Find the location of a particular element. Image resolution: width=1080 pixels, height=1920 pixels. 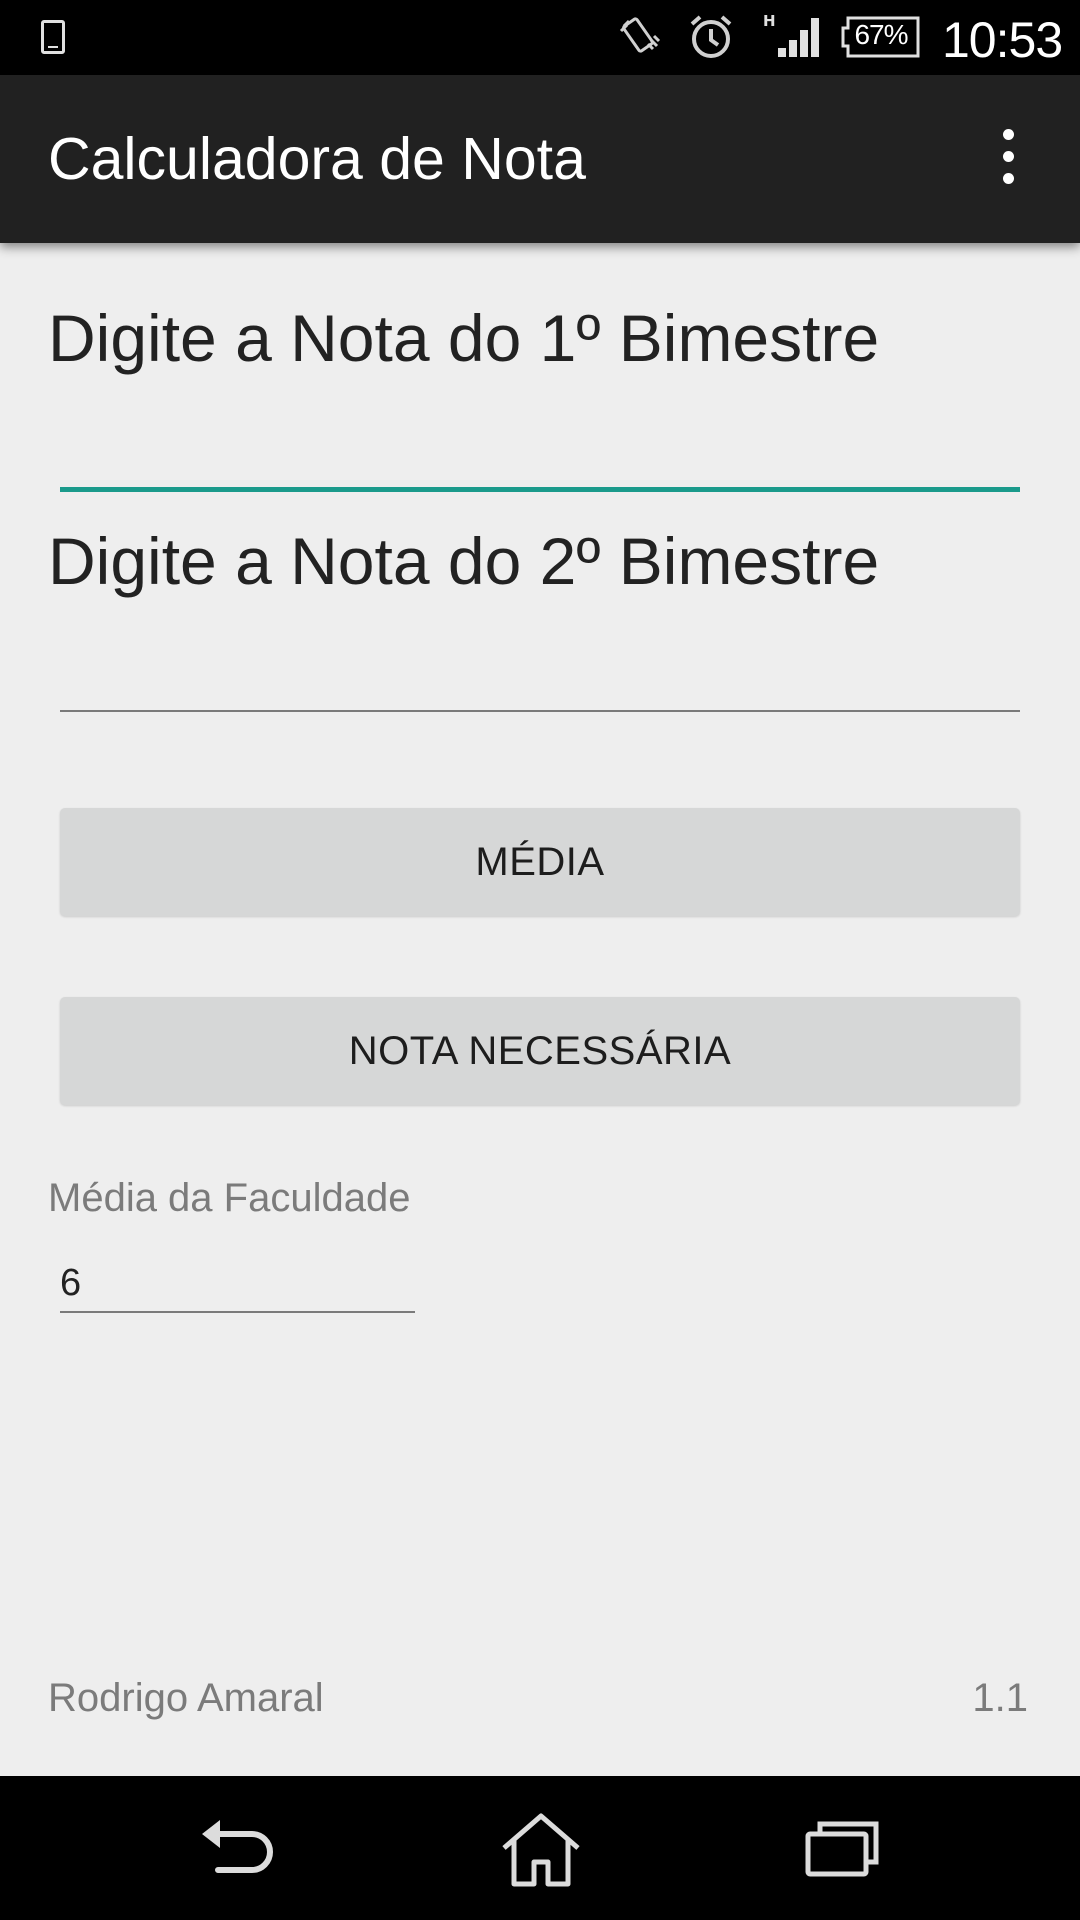

battery-percent: 67% is located at coordinates (881, 34).